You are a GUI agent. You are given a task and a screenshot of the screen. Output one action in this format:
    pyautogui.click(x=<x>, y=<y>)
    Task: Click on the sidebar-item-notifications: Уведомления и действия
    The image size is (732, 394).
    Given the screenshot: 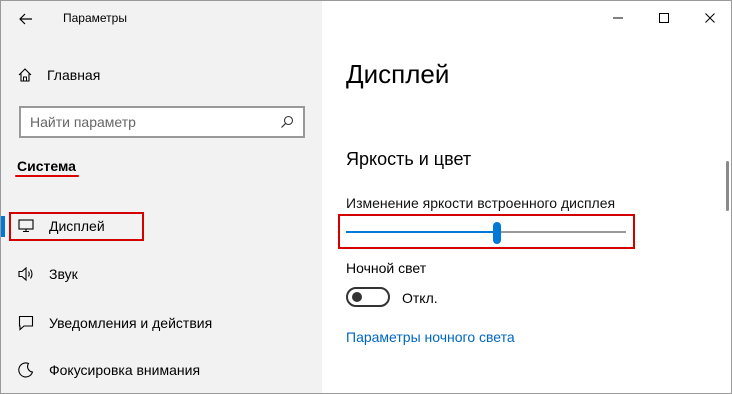 What is the action you would take?
    pyautogui.click(x=161, y=323)
    